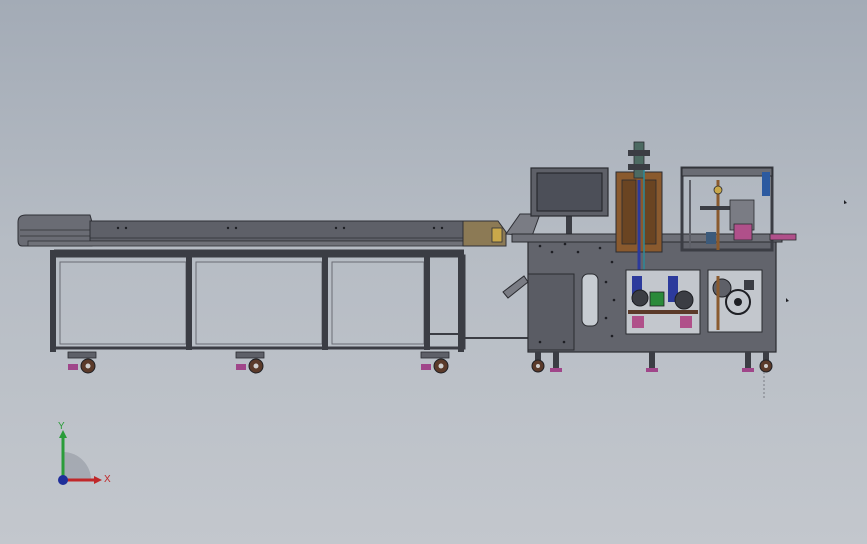 The width and height of the screenshot is (867, 544). What do you see at coordinates (77, 466) in the screenshot?
I see `triad-arc` at bounding box center [77, 466].